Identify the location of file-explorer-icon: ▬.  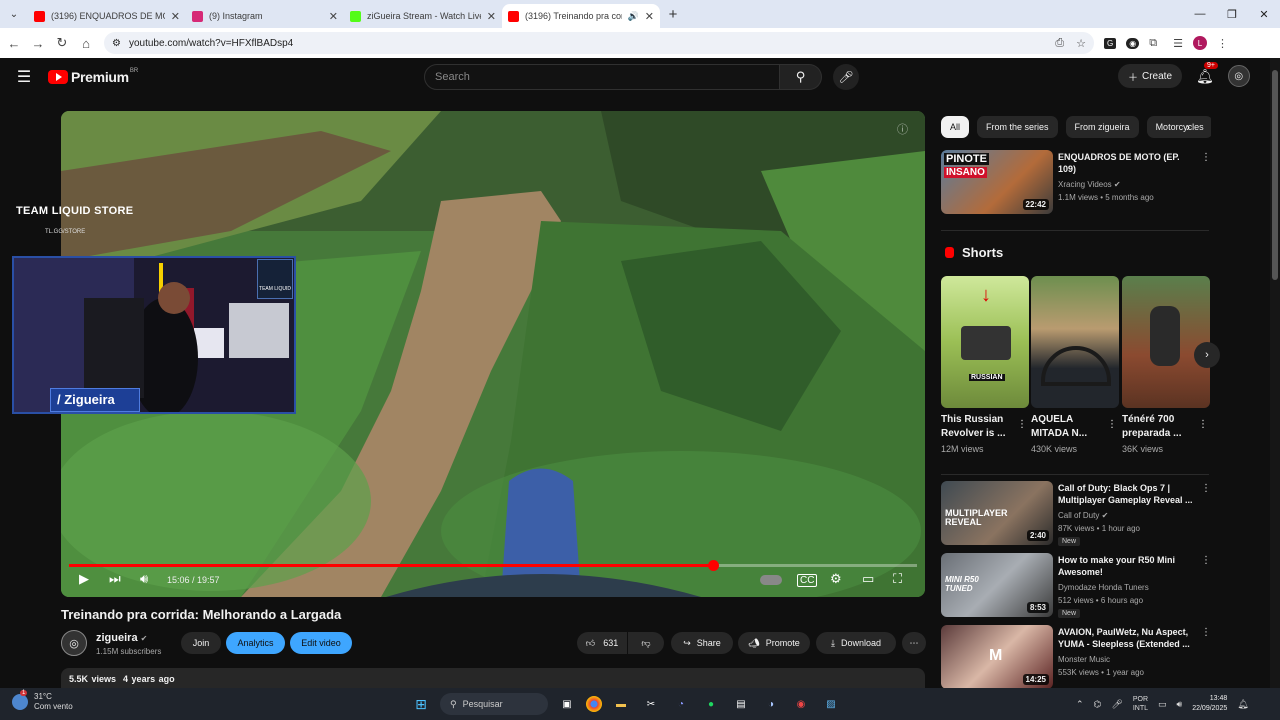
(621, 704).